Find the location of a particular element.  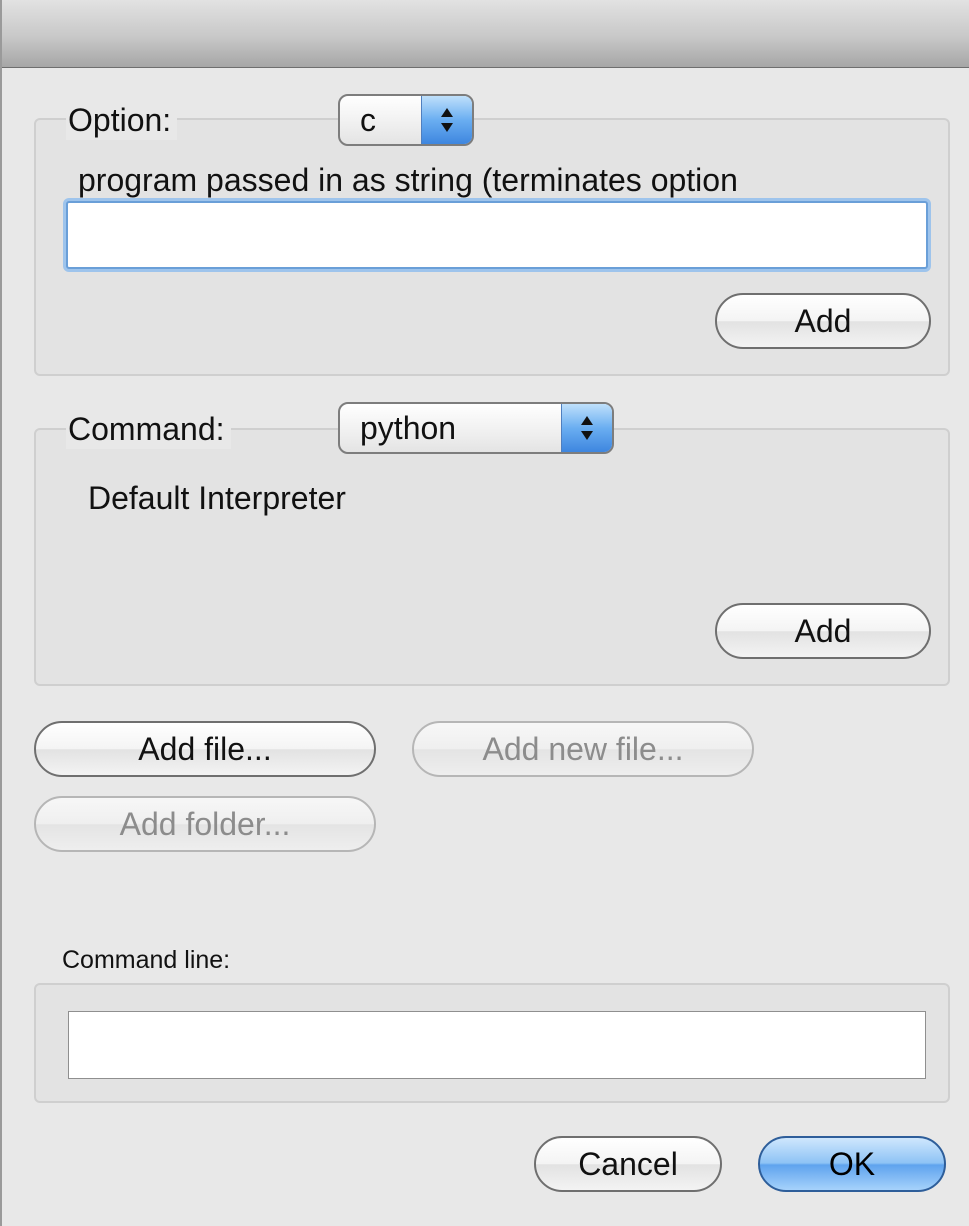

option-label: Option: is located at coordinates (122, 120).